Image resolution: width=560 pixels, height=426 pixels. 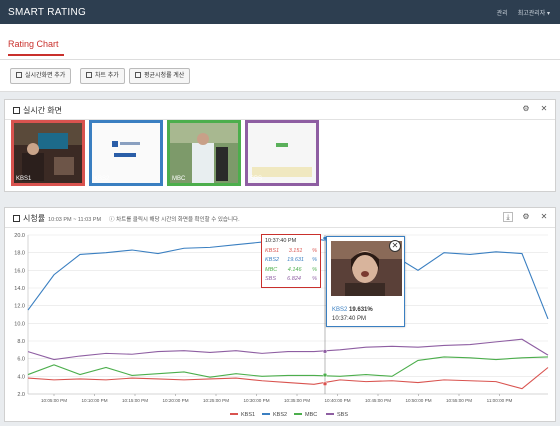 What do you see at coordinates (352, 310) in the screenshot?
I see `preview-value: KBS2 19.631%` at bounding box center [352, 310].